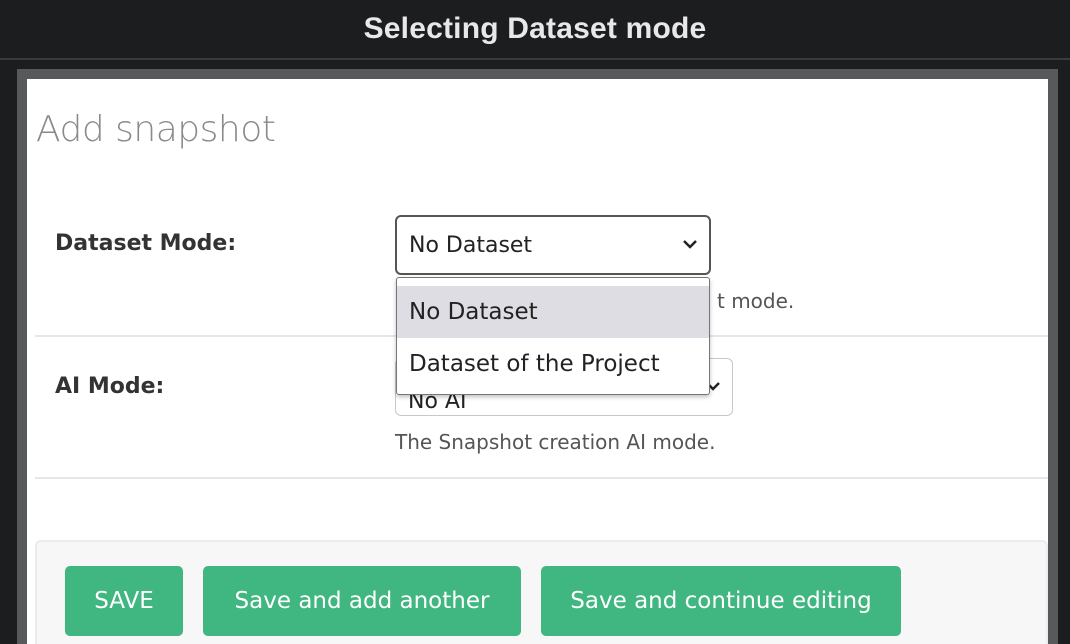 Image resolution: width=1070 pixels, height=644 pixels. Describe the element at coordinates (721, 601) in the screenshot. I see `save-and-continue-button: Save and continue editing` at that location.